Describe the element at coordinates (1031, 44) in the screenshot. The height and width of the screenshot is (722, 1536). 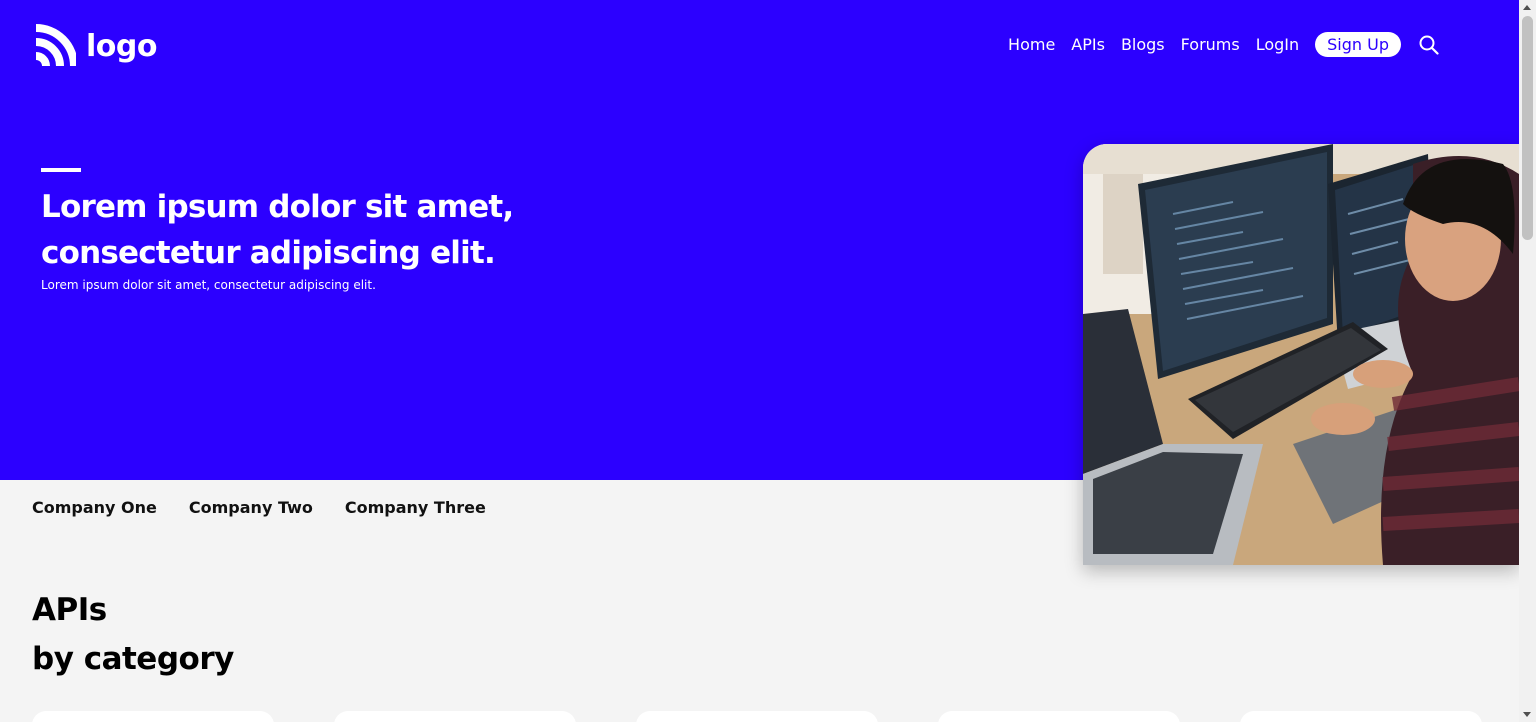
I see `nav-home: Home` at that location.